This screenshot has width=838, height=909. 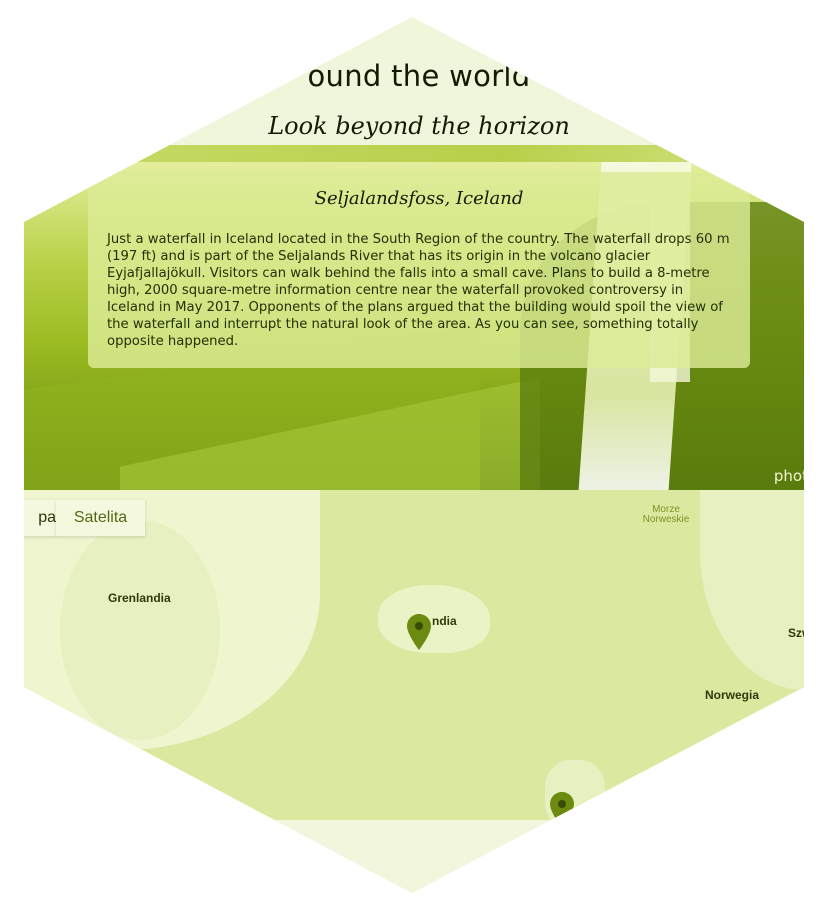 I want to click on map-type-map-button: pa, so click(x=40, y=518).